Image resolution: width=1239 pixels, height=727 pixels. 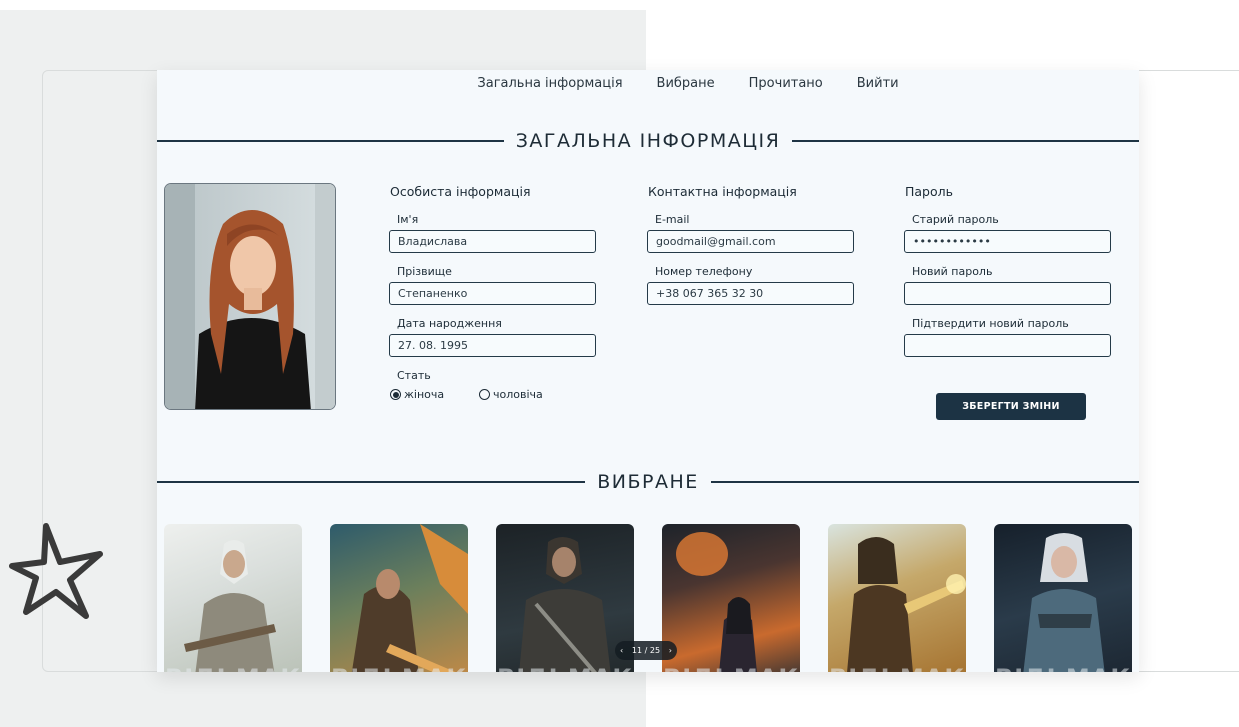 I want to click on nav-read: Прочитано, so click(x=786, y=83).